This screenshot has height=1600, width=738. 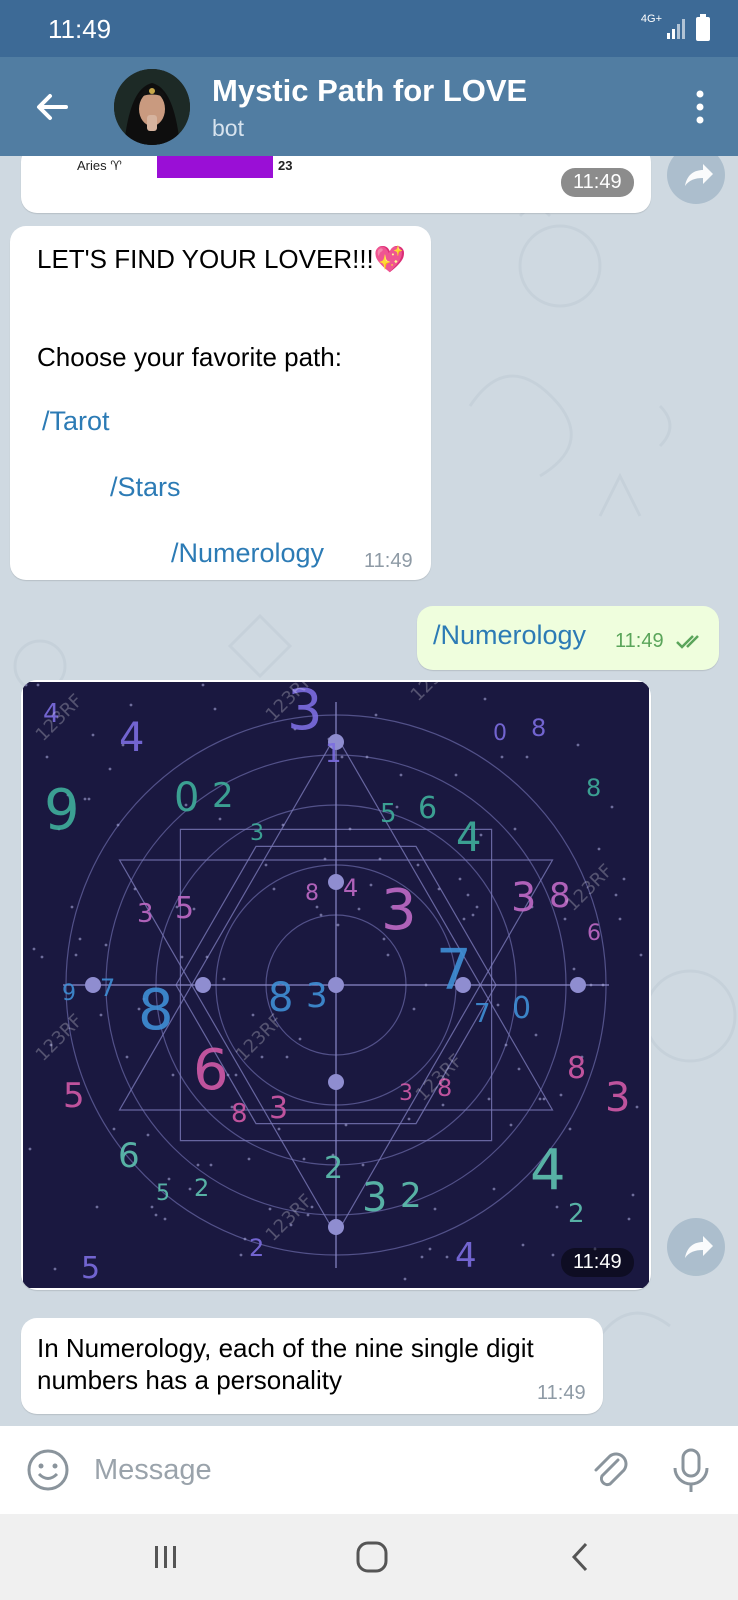 I want to click on user-reply-message: /Numerology 11:49, so click(x=568, y=638).